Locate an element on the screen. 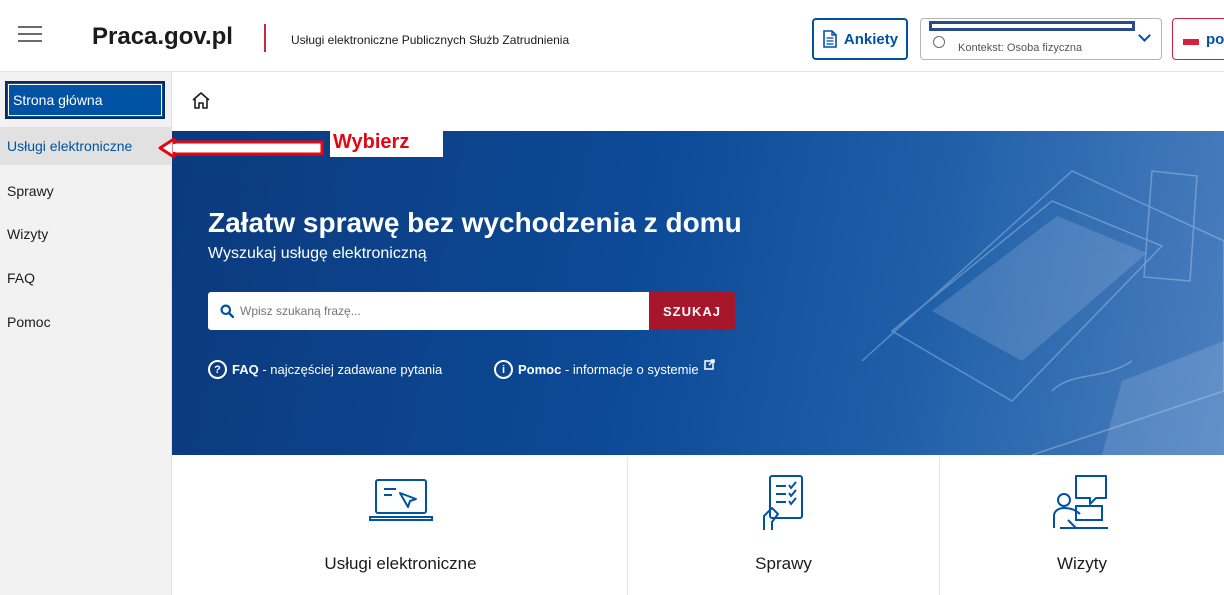 Image resolution: width=1224 pixels, height=595 pixels. faq-link-text: FAQ - najczęściej zadawane pytania is located at coordinates (337, 369).